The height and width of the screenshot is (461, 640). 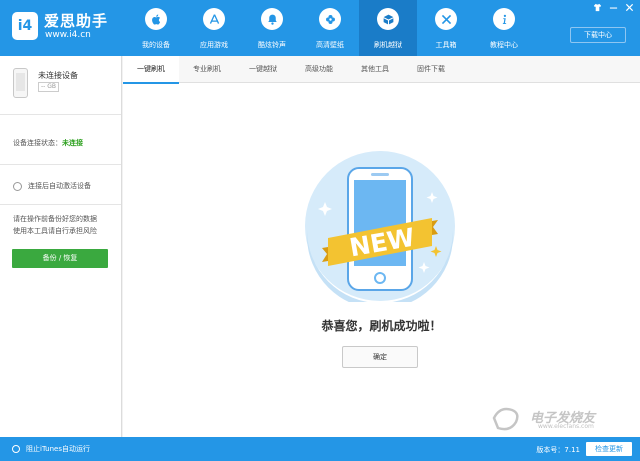 What do you see at coordinates (272, 45) in the screenshot?
I see `nav-label: 酷炫铃声` at bounding box center [272, 45].